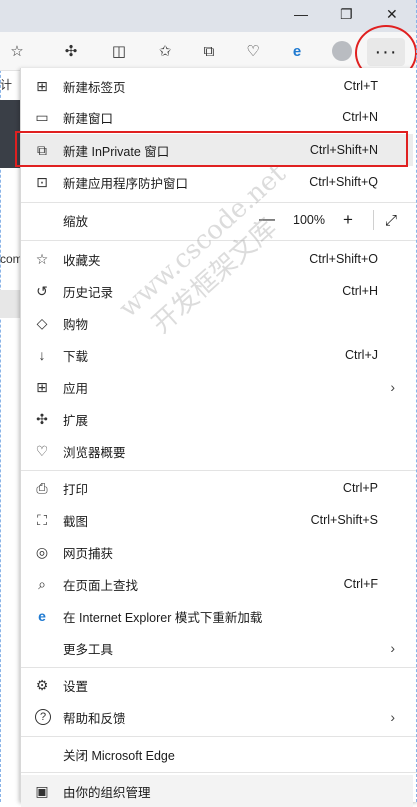 The width and height of the screenshot is (417, 807). What do you see at coordinates (42, 386) in the screenshot?
I see `apps-icon: ⊞` at bounding box center [42, 386].